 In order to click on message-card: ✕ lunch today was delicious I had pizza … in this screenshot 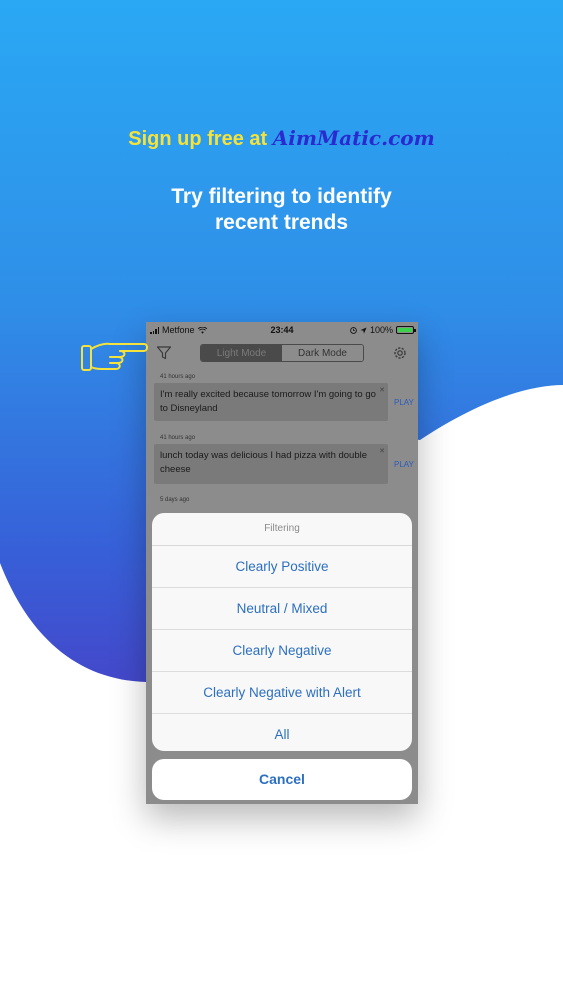, I will do `click(271, 464)`.